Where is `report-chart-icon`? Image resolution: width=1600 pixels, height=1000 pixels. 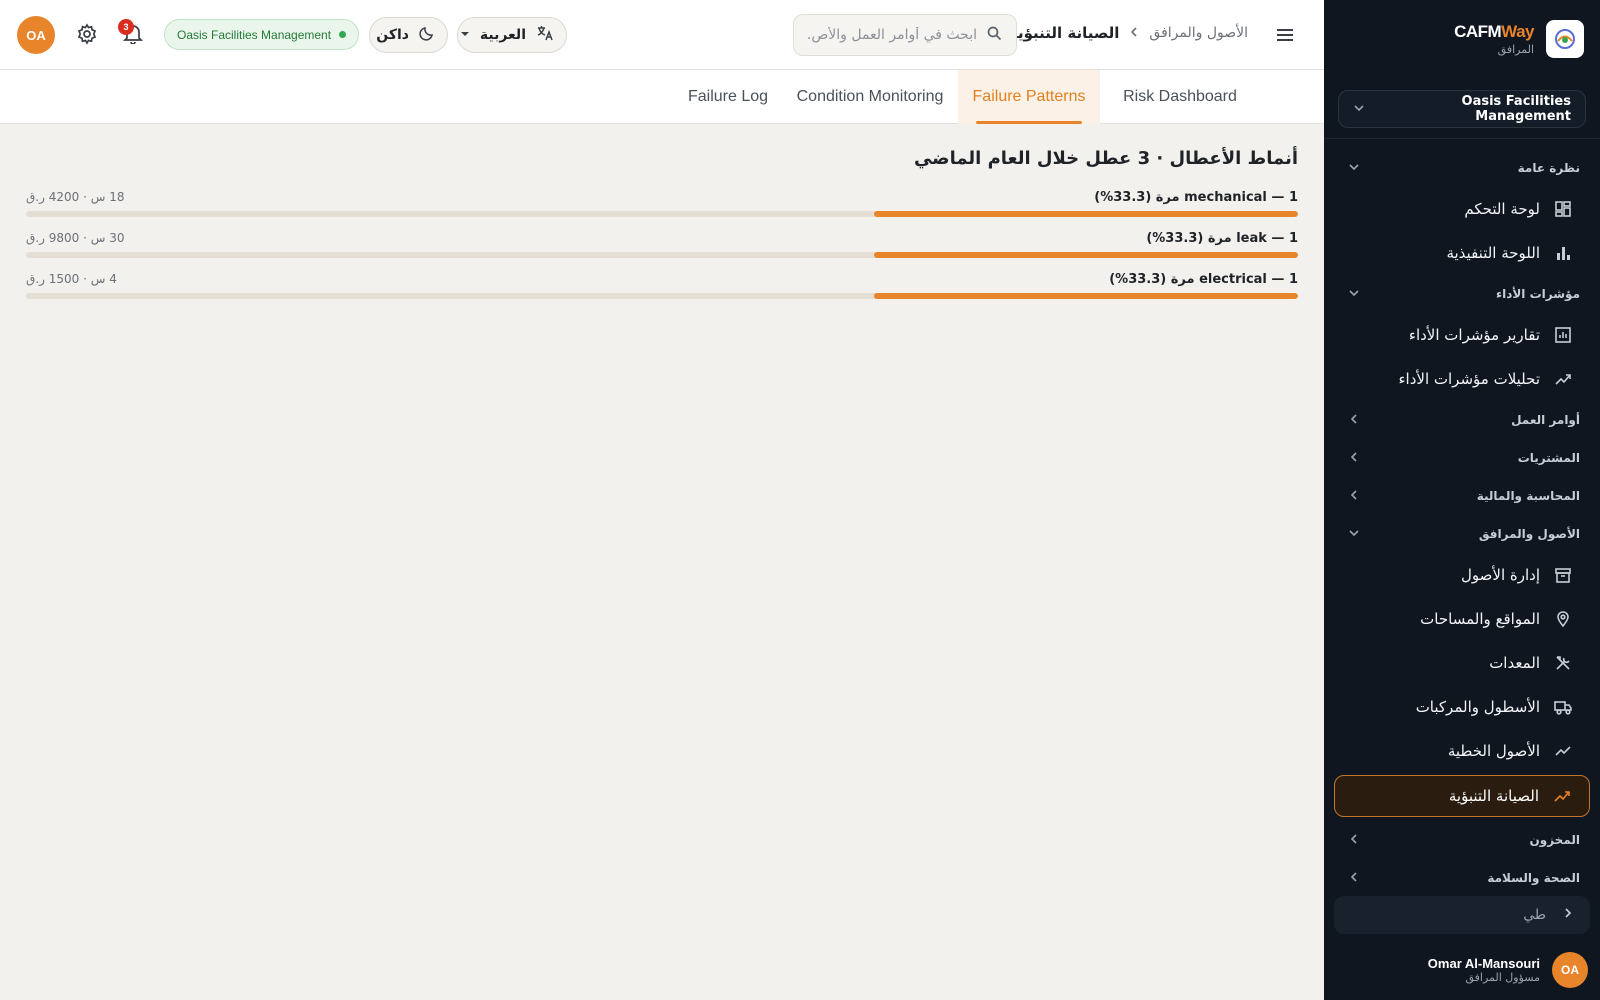
report-chart-icon is located at coordinates (1563, 335).